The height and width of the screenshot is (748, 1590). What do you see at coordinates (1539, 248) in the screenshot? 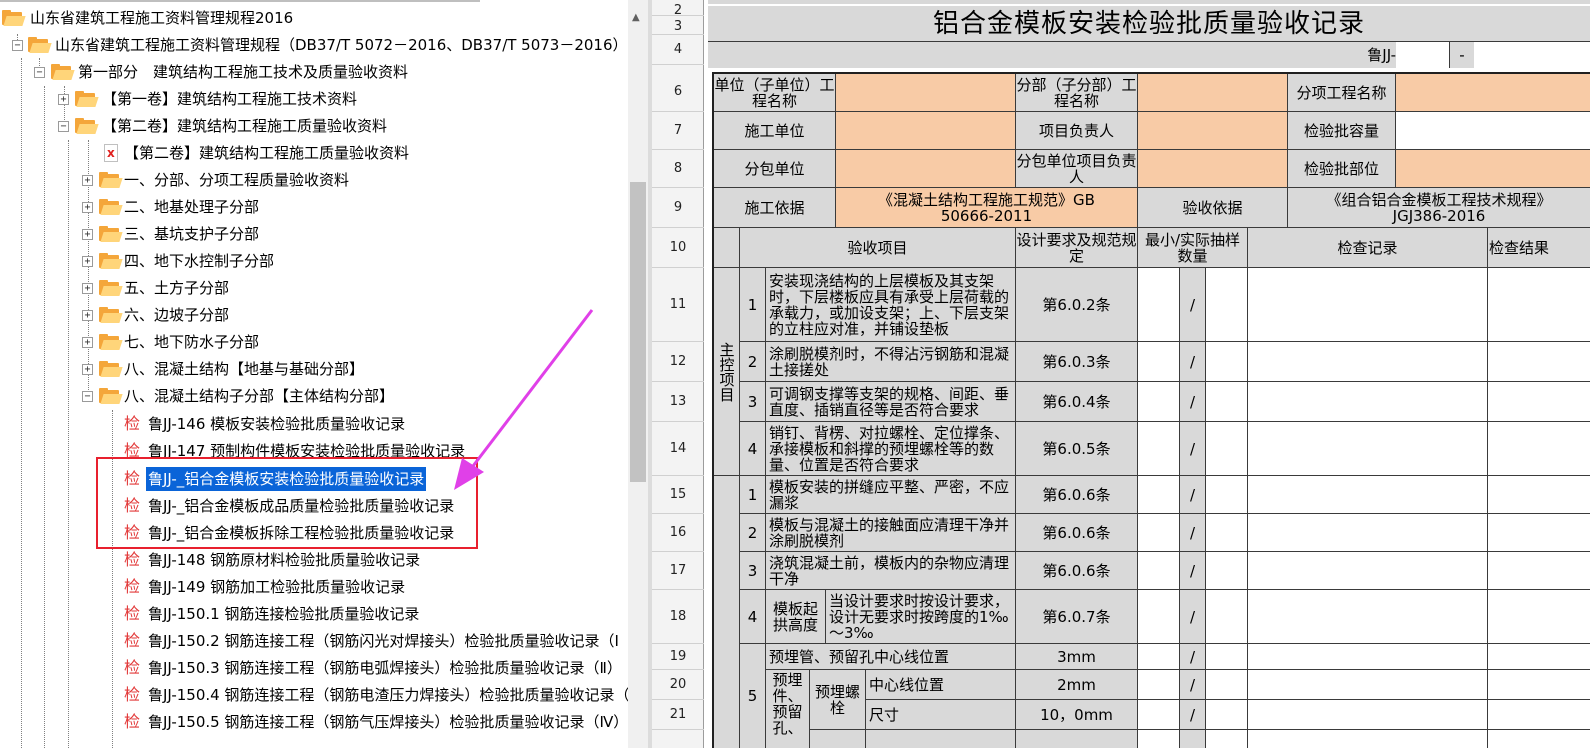
I see `col-header-result: 检查结果` at bounding box center [1539, 248].